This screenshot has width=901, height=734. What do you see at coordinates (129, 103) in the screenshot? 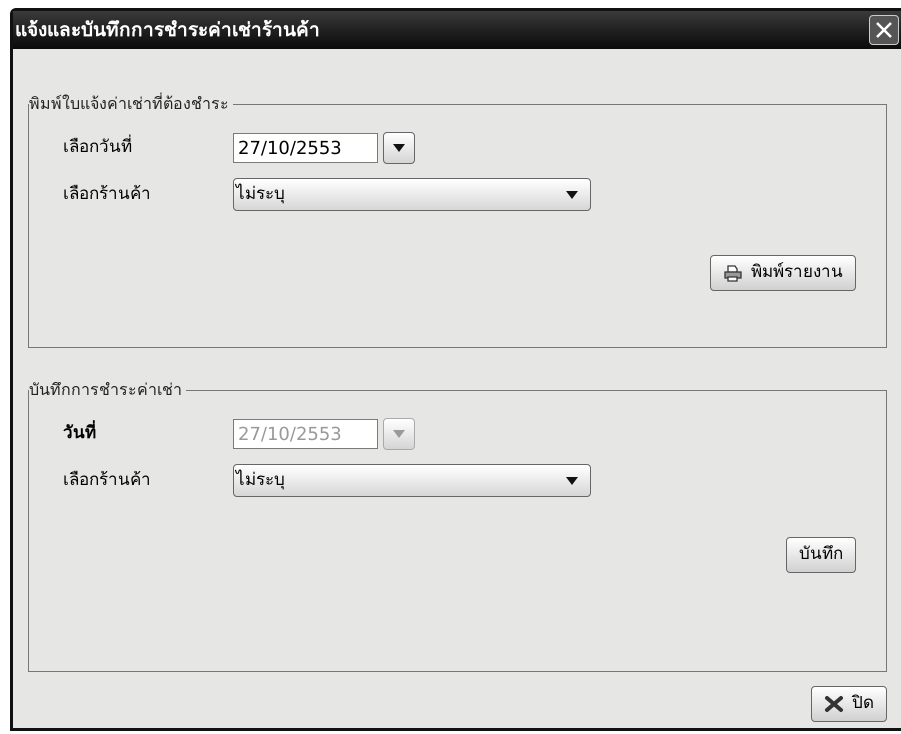
I see `group-title: พิมพ์ใบแจ้งค่าเช่าที่ต้องชำระ` at bounding box center [129, 103].